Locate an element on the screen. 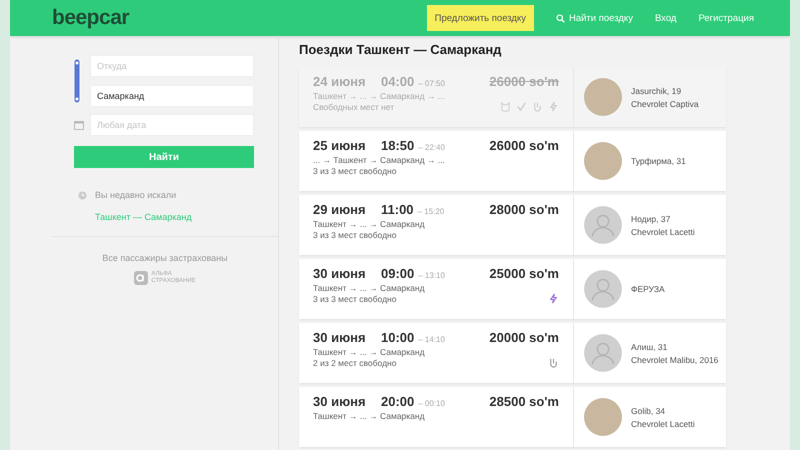  trip-price: 28000 so'm is located at coordinates (524, 209).